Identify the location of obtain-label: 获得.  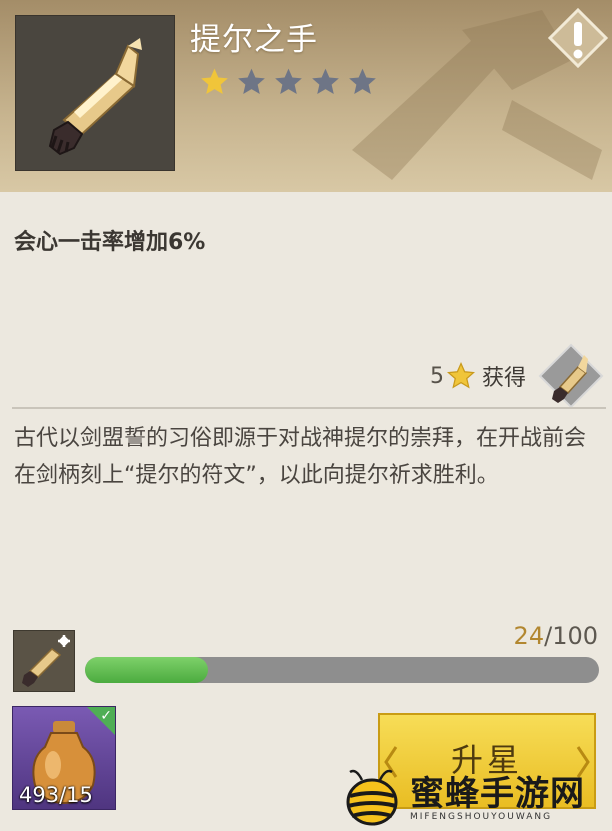
(503, 378).